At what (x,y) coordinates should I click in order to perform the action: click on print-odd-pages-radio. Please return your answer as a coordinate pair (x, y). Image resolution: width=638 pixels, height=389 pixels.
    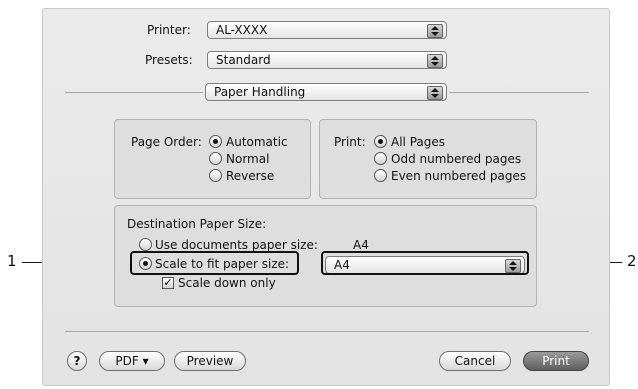
    Looking at the image, I should click on (380, 158).